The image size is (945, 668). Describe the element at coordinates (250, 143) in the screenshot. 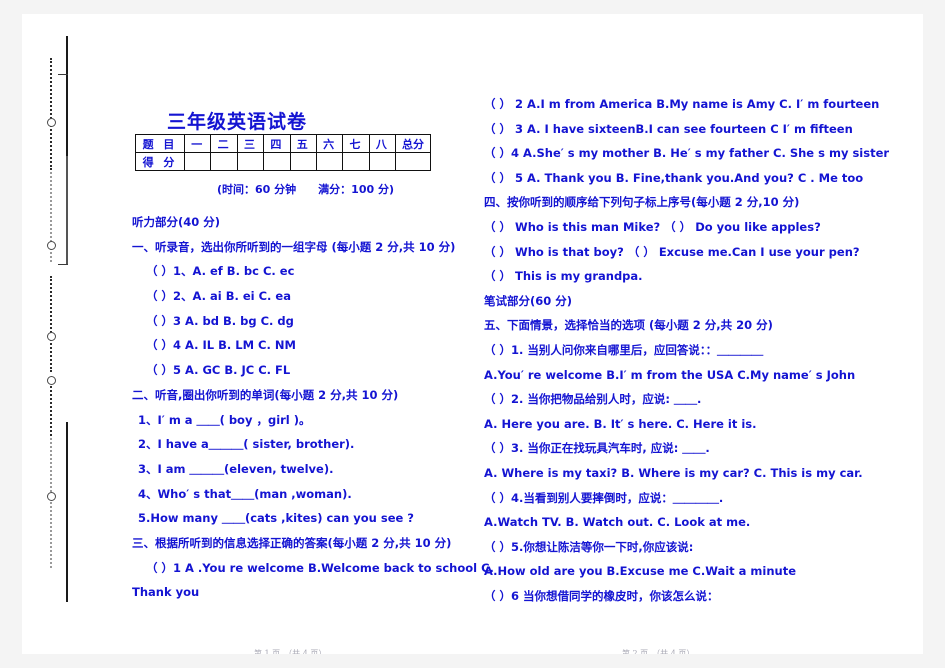

I see `score-table-col-3: 三` at that location.